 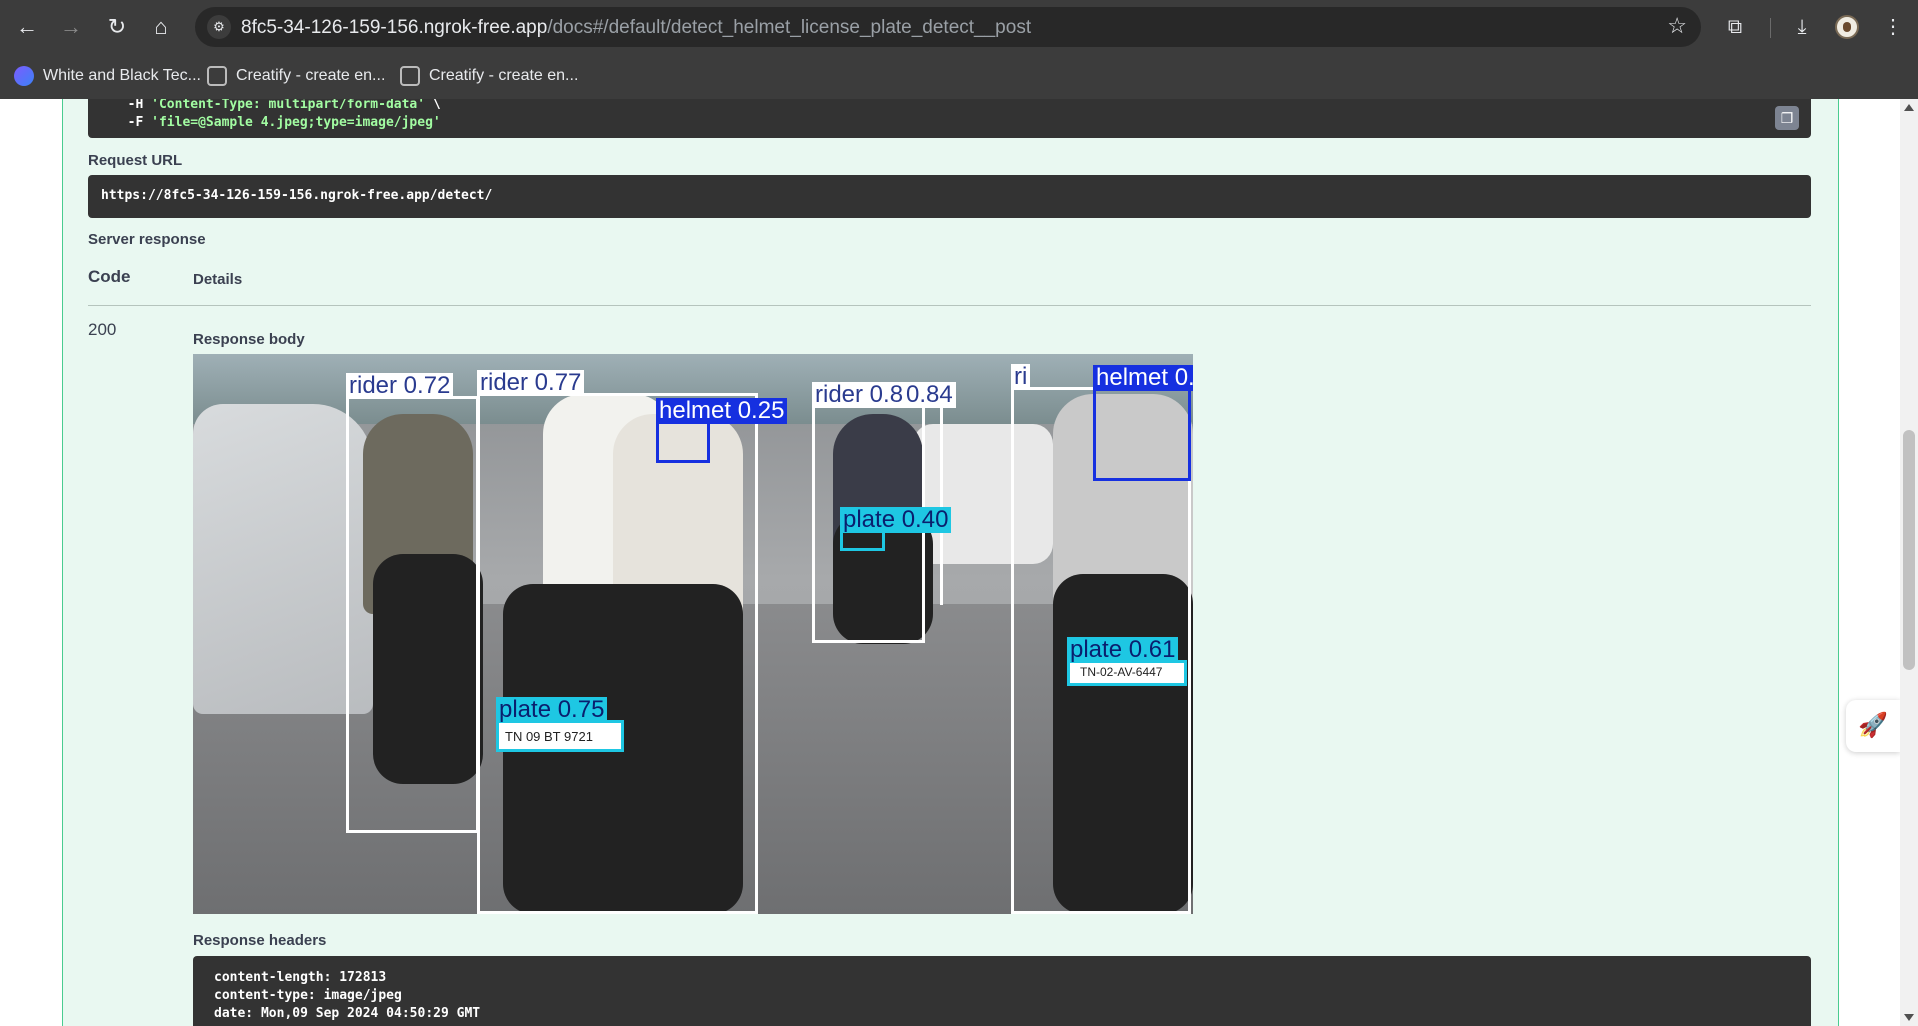 I want to click on detection-box-rider: 0.84, so click(x=929, y=493).